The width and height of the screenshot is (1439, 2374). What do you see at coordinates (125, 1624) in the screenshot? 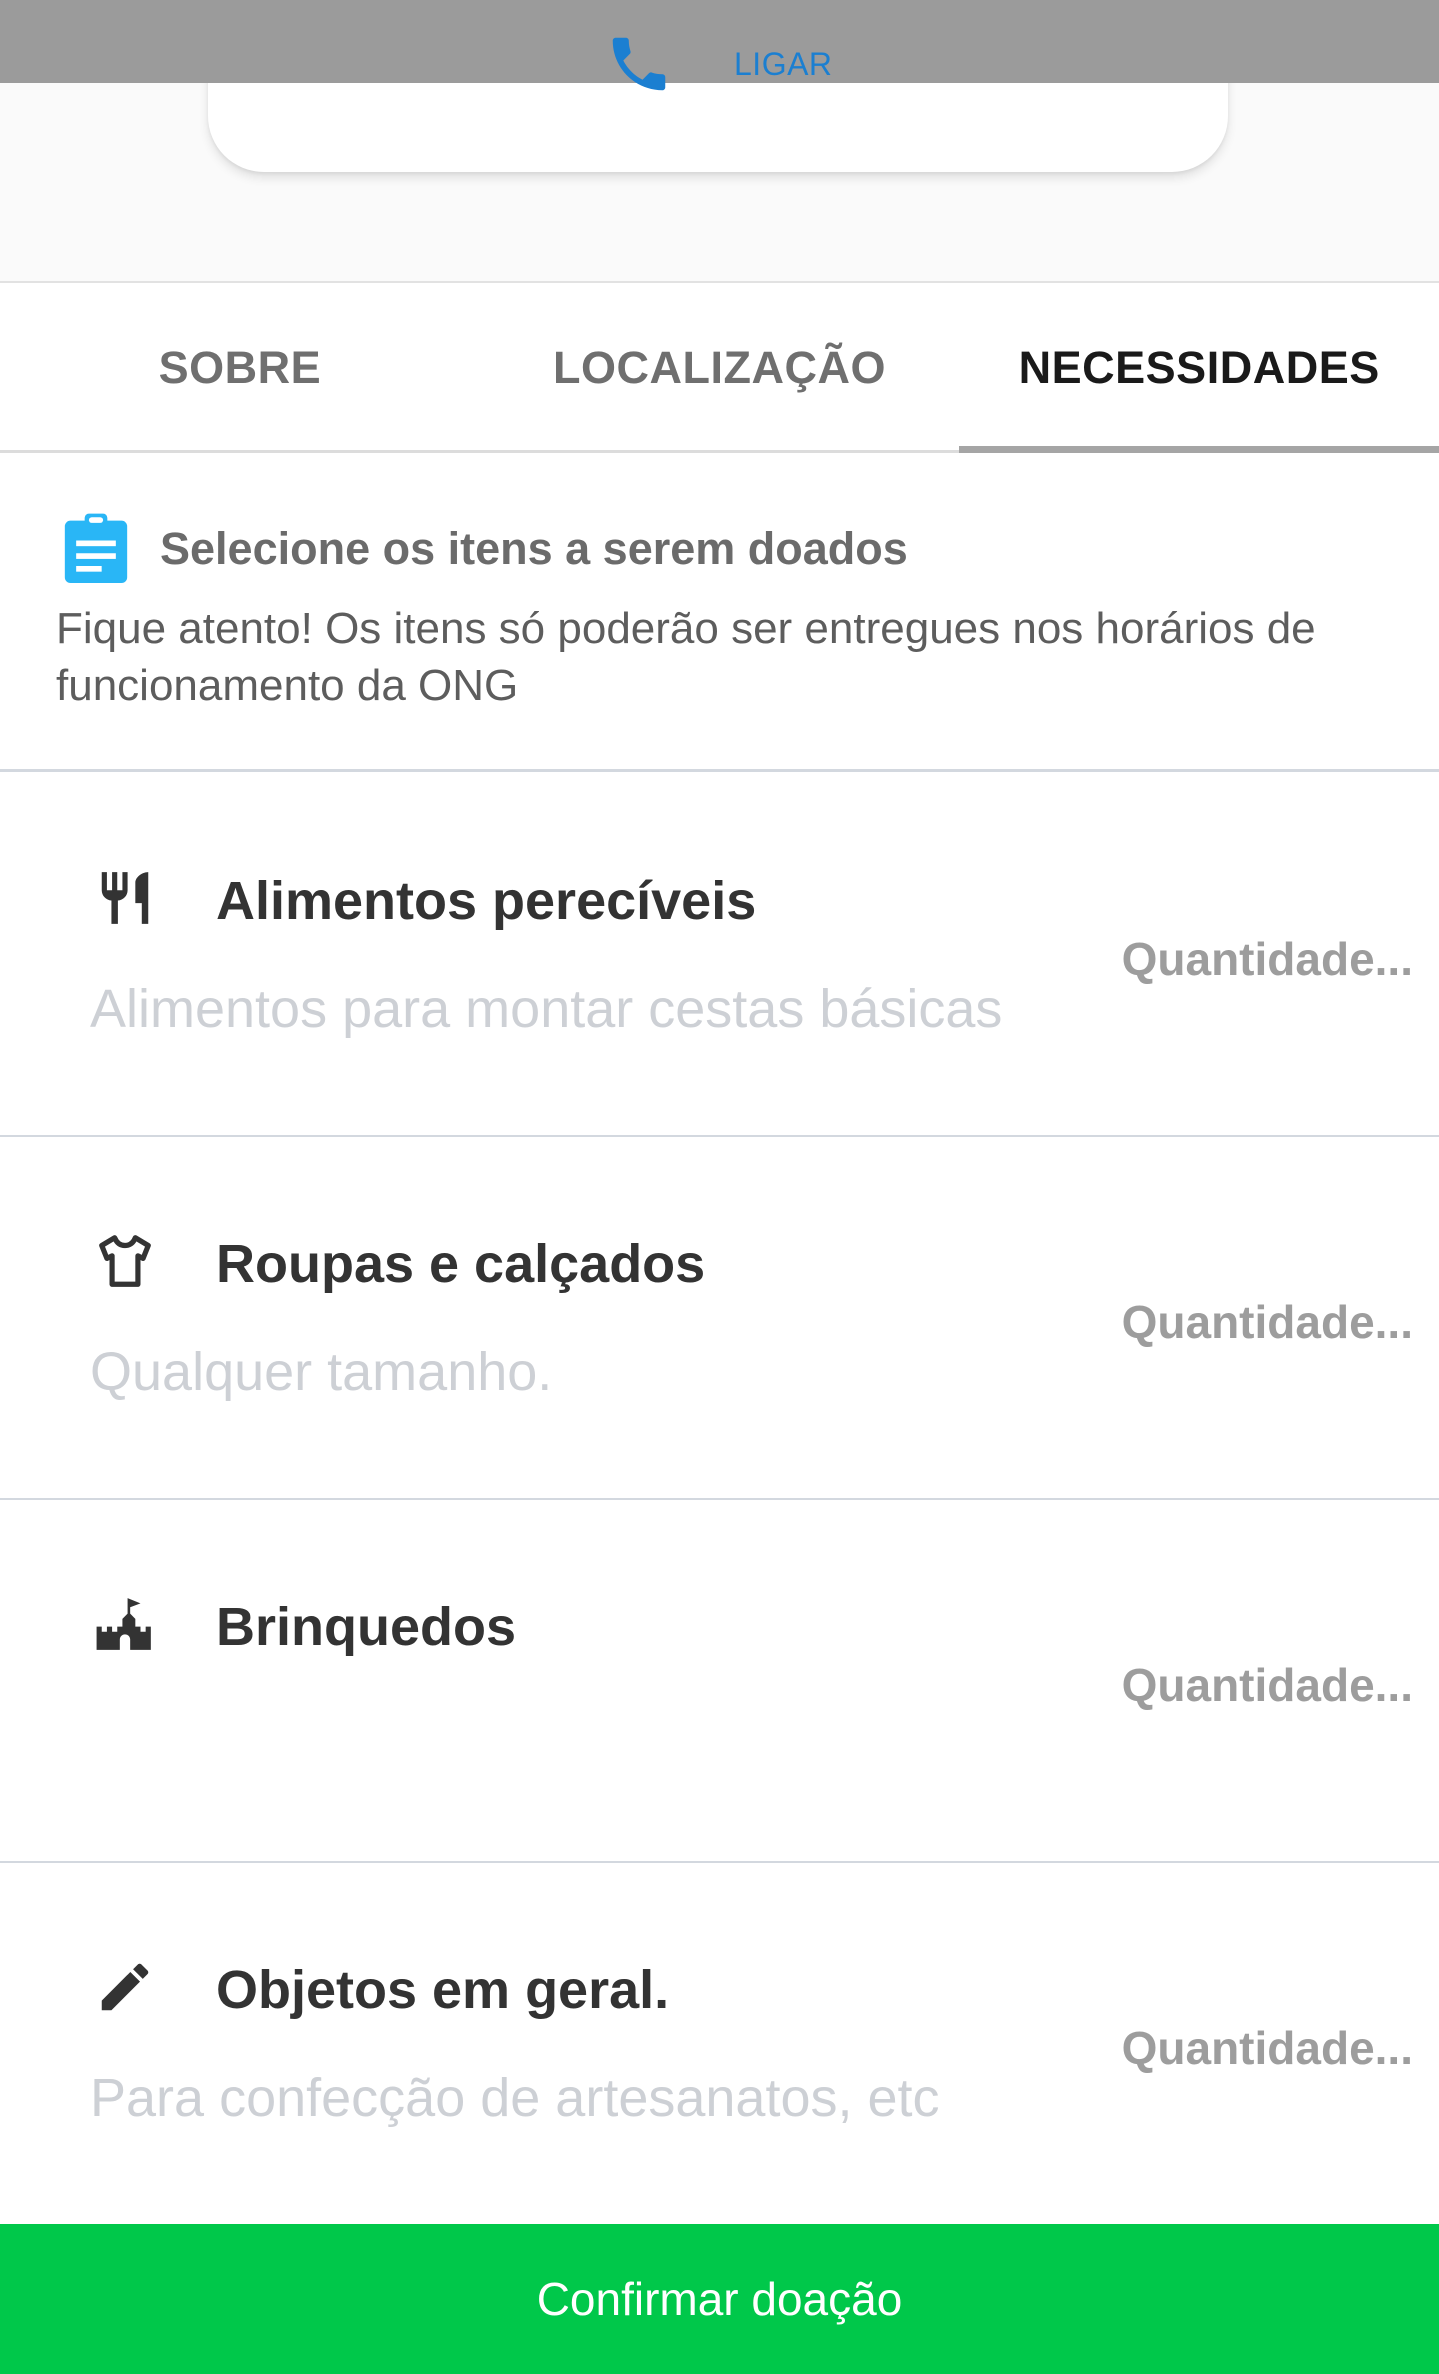
I see `castle-icon` at bounding box center [125, 1624].